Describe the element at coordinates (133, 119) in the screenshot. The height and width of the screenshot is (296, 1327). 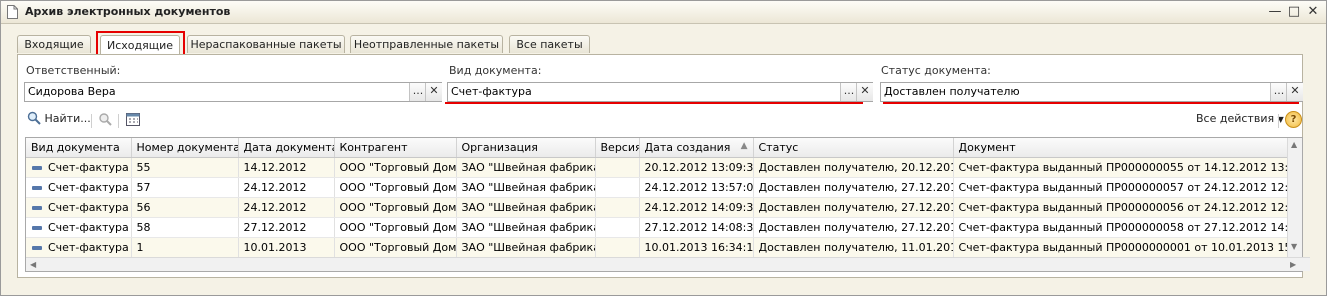
I see `calendar-icon` at that location.